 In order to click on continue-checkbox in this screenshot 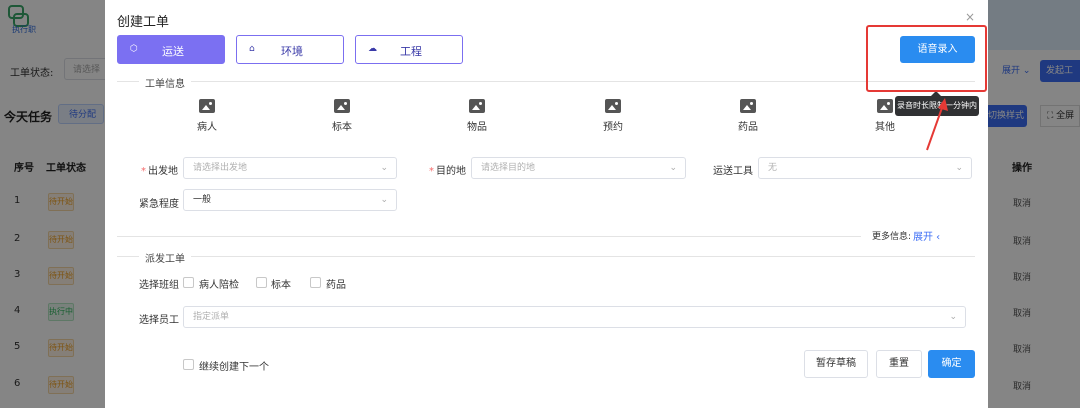, I will do `click(188, 364)`.